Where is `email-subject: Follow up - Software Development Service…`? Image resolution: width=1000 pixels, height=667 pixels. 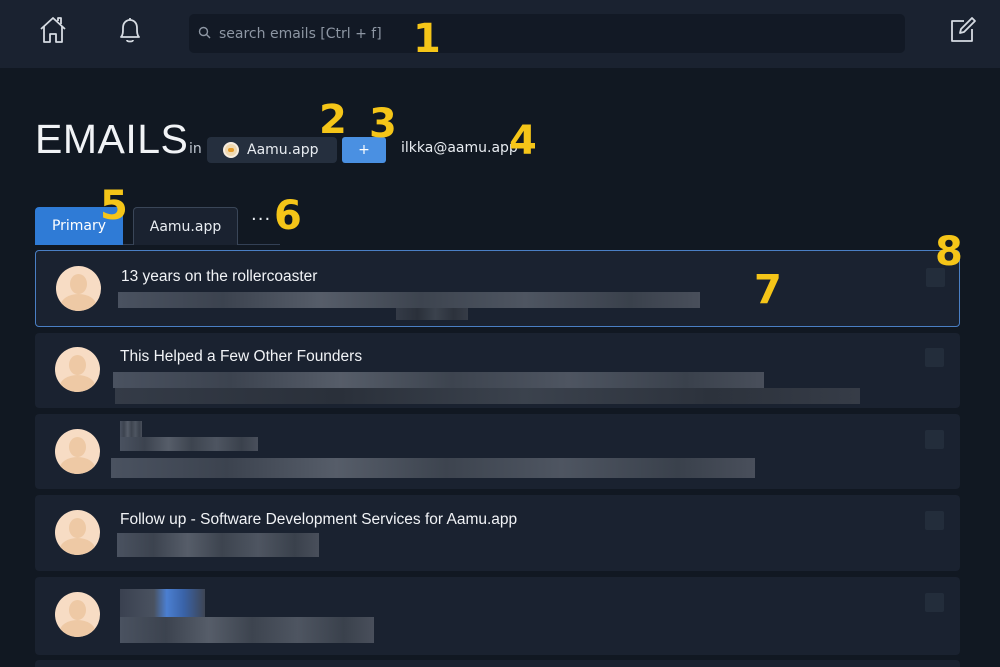 email-subject: Follow up - Software Development Service… is located at coordinates (319, 519).